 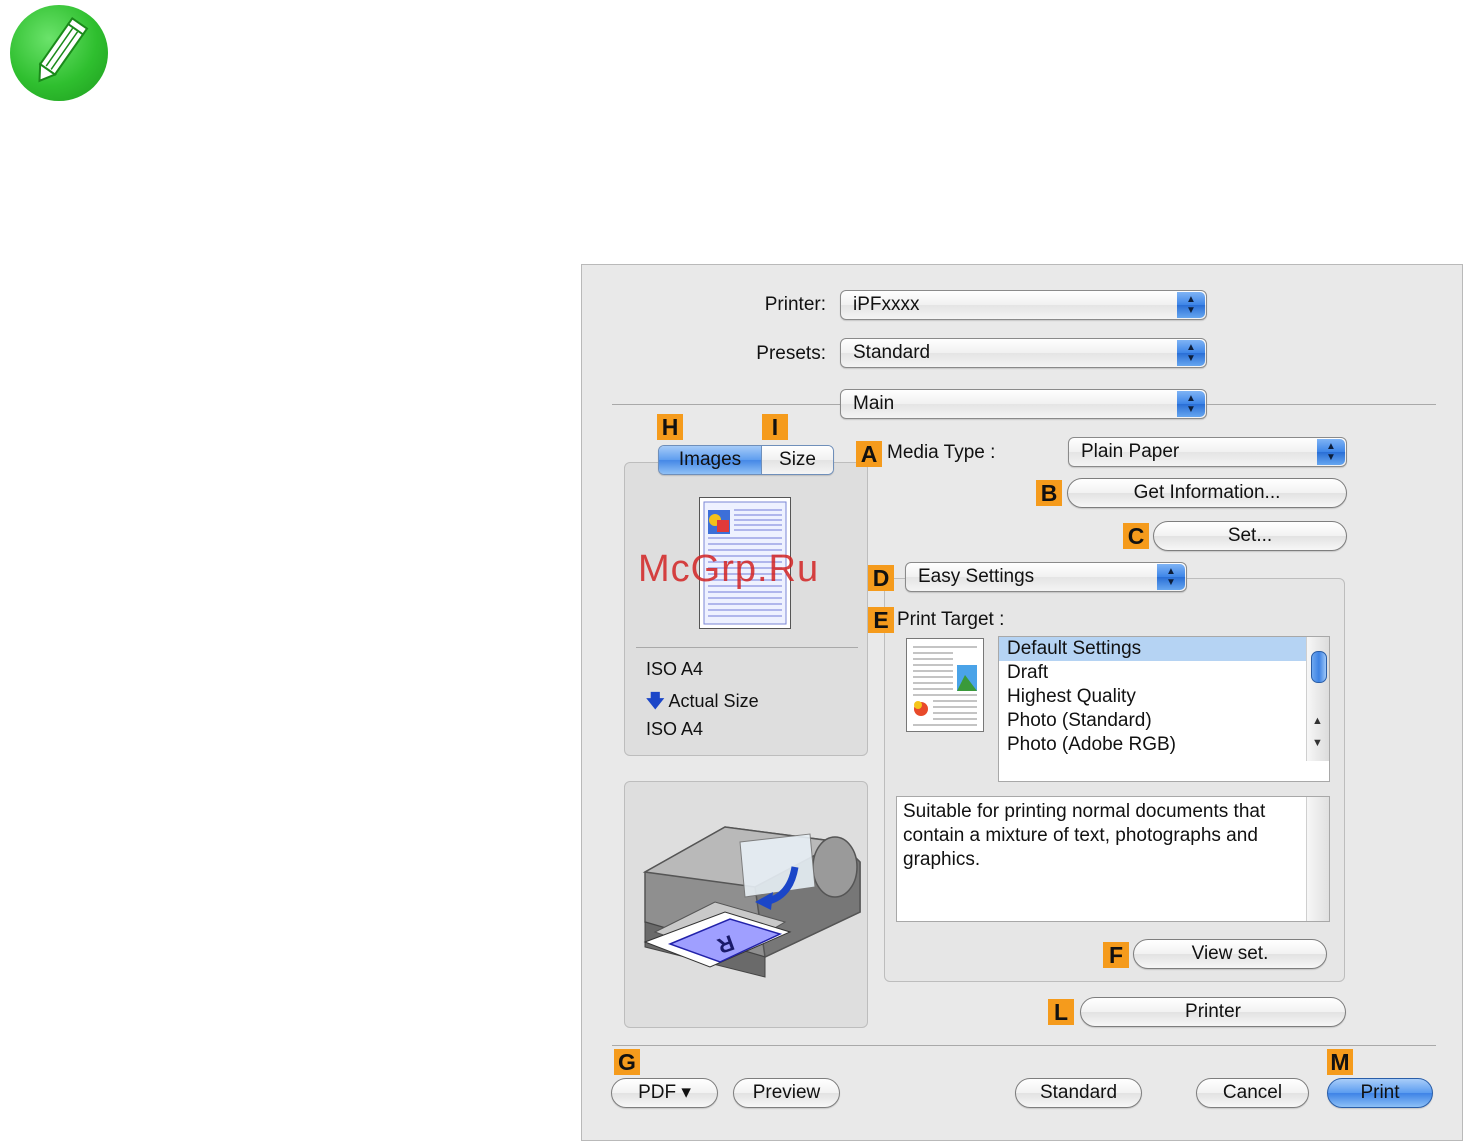 I want to click on view-set-button: View set., so click(x=1230, y=954).